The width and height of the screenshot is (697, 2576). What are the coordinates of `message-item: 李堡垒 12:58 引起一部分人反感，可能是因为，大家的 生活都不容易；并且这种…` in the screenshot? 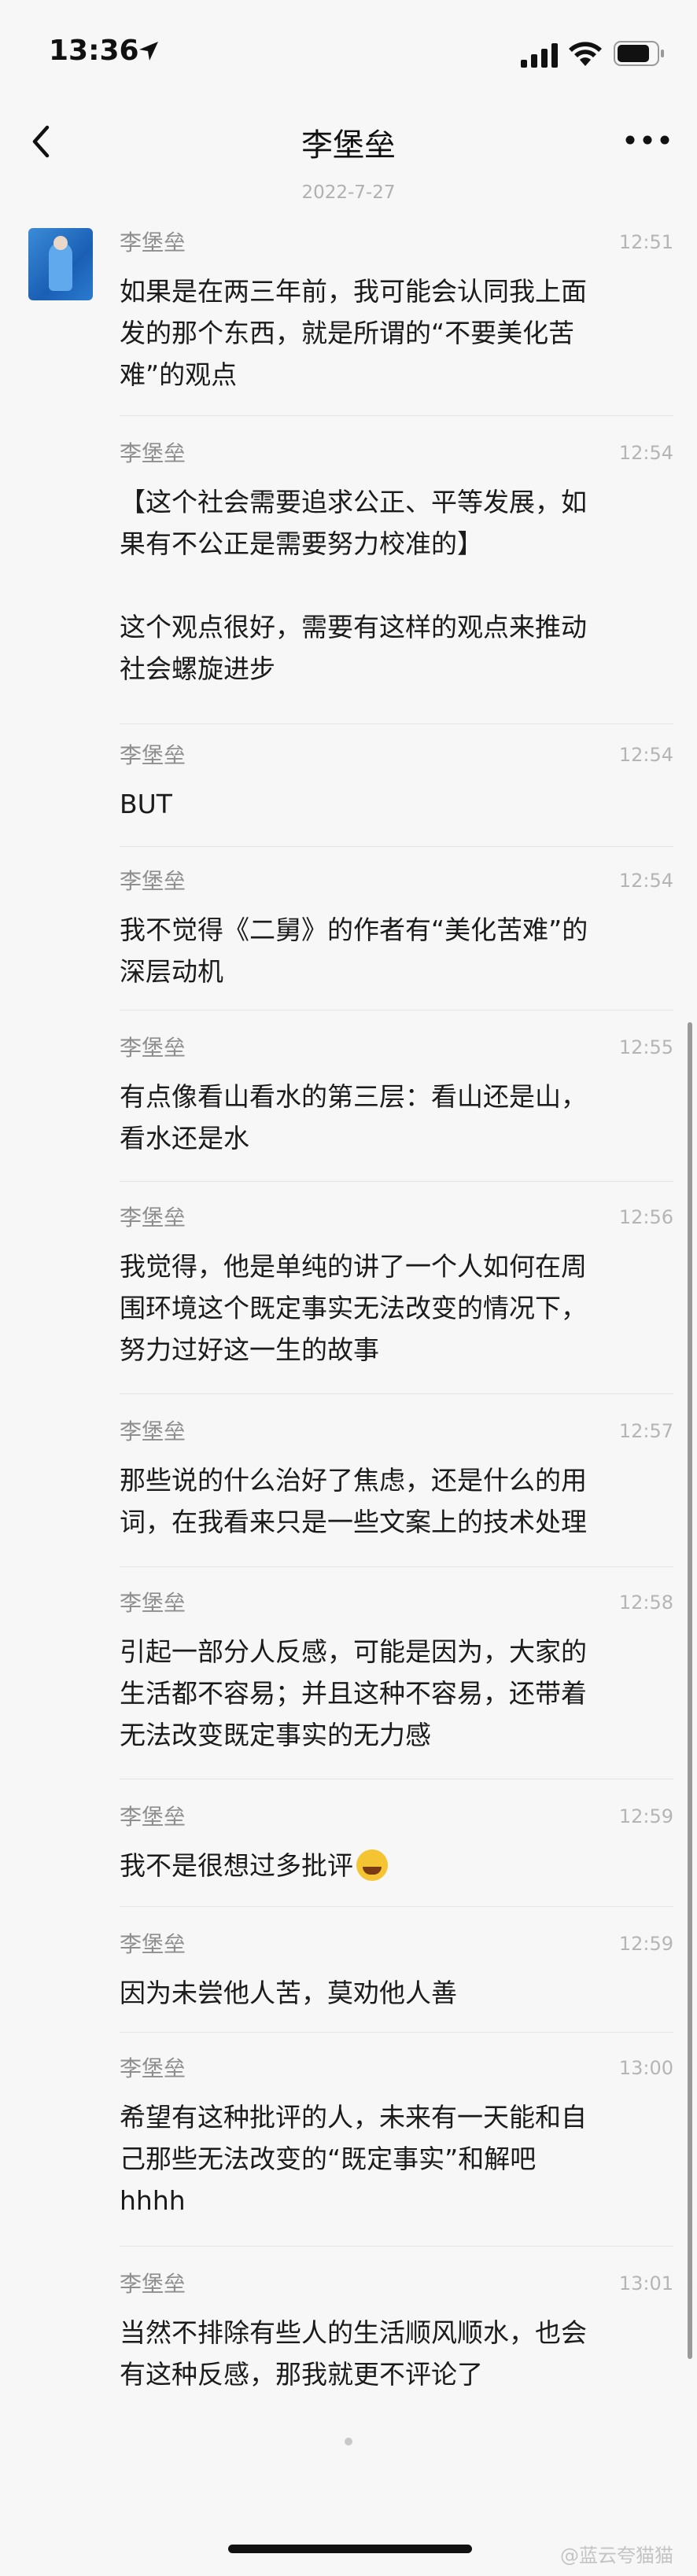 It's located at (396, 1670).